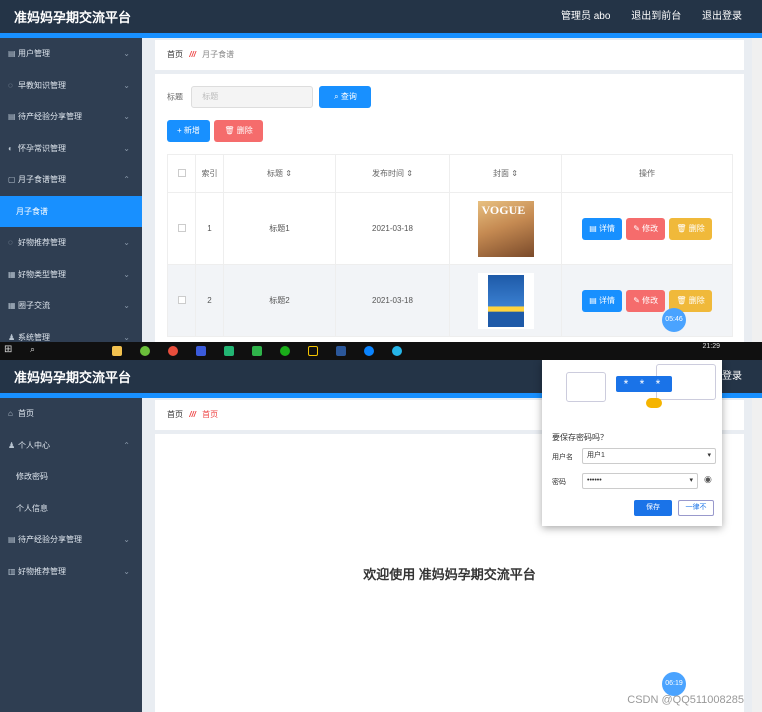 The width and height of the screenshot is (762, 712). What do you see at coordinates (562, 457) in the screenshot?
I see `username-label: 用户名` at bounding box center [562, 457].